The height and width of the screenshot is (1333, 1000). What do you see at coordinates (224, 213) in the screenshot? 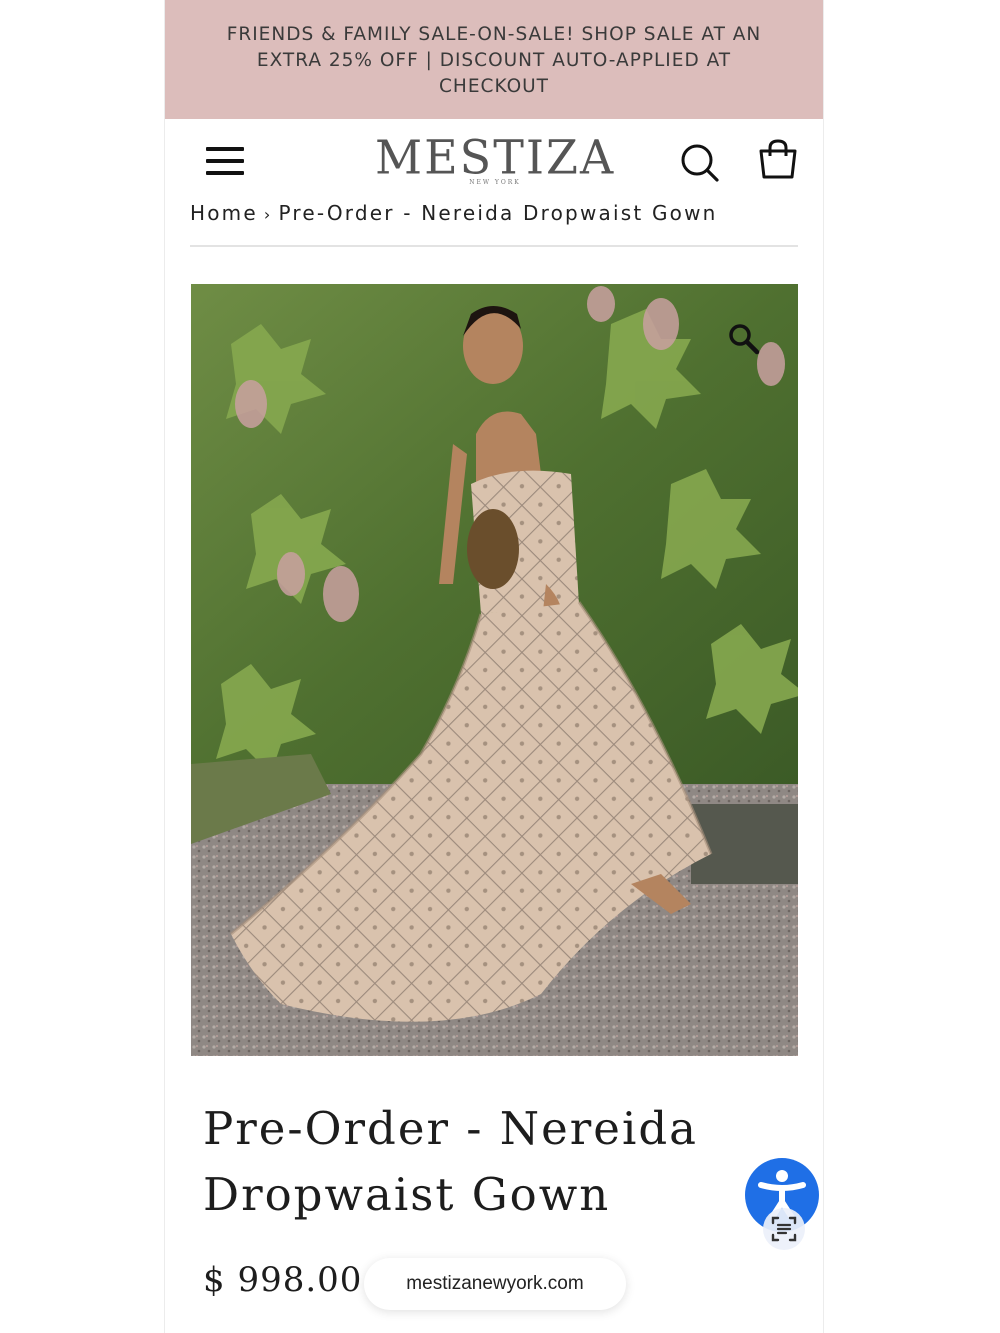
I see `breadcrumb-home-link: Home` at bounding box center [224, 213].